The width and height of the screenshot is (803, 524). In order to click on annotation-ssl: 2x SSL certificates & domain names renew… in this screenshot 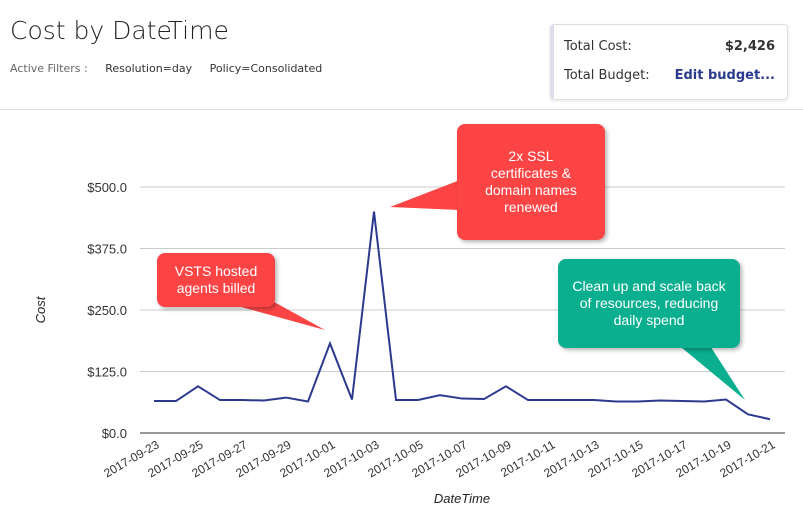, I will do `click(531, 182)`.